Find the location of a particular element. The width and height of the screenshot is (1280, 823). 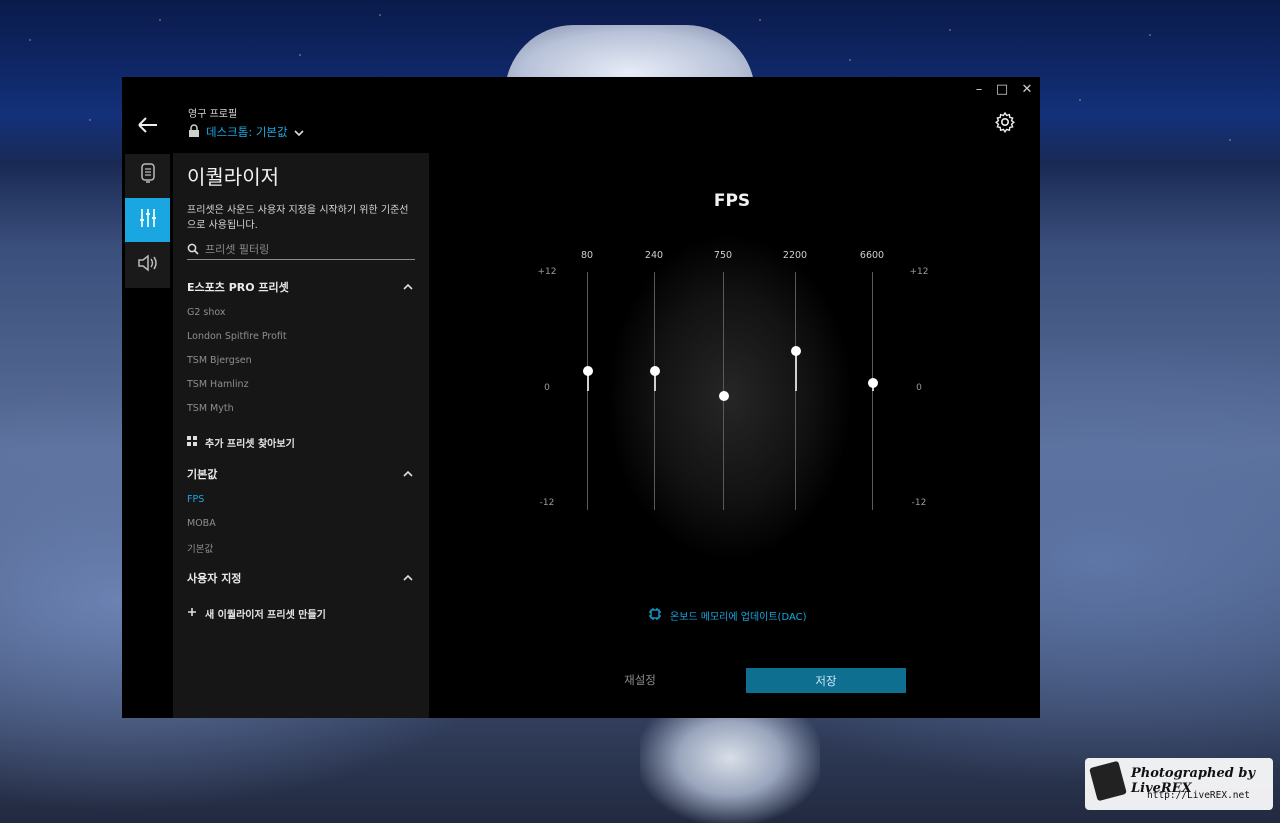

esports-section-label: E스포츠 PRO 프리셋 is located at coordinates (238, 287).